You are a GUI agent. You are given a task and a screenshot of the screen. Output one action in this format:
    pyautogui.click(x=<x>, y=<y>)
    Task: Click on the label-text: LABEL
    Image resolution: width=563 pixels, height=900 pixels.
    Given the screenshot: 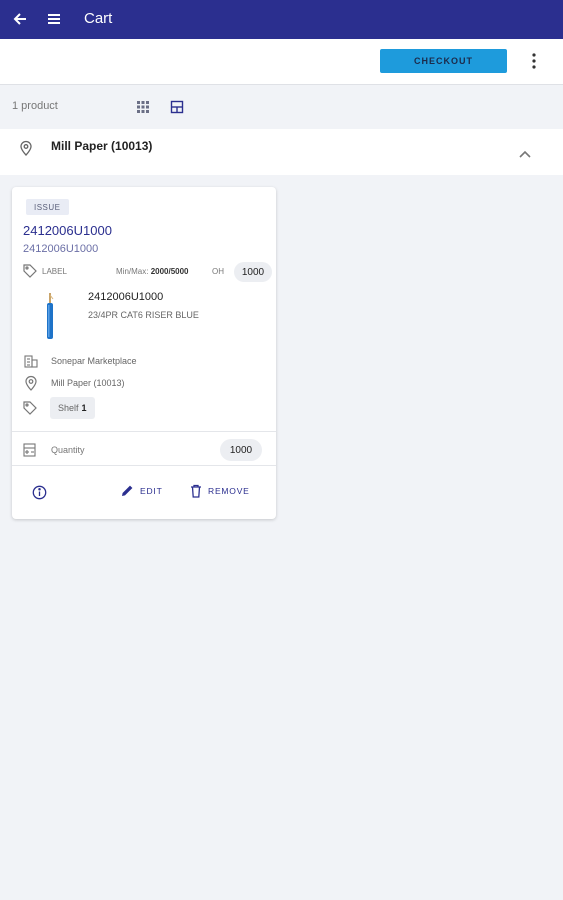 What is the action you would take?
    pyautogui.click(x=54, y=271)
    